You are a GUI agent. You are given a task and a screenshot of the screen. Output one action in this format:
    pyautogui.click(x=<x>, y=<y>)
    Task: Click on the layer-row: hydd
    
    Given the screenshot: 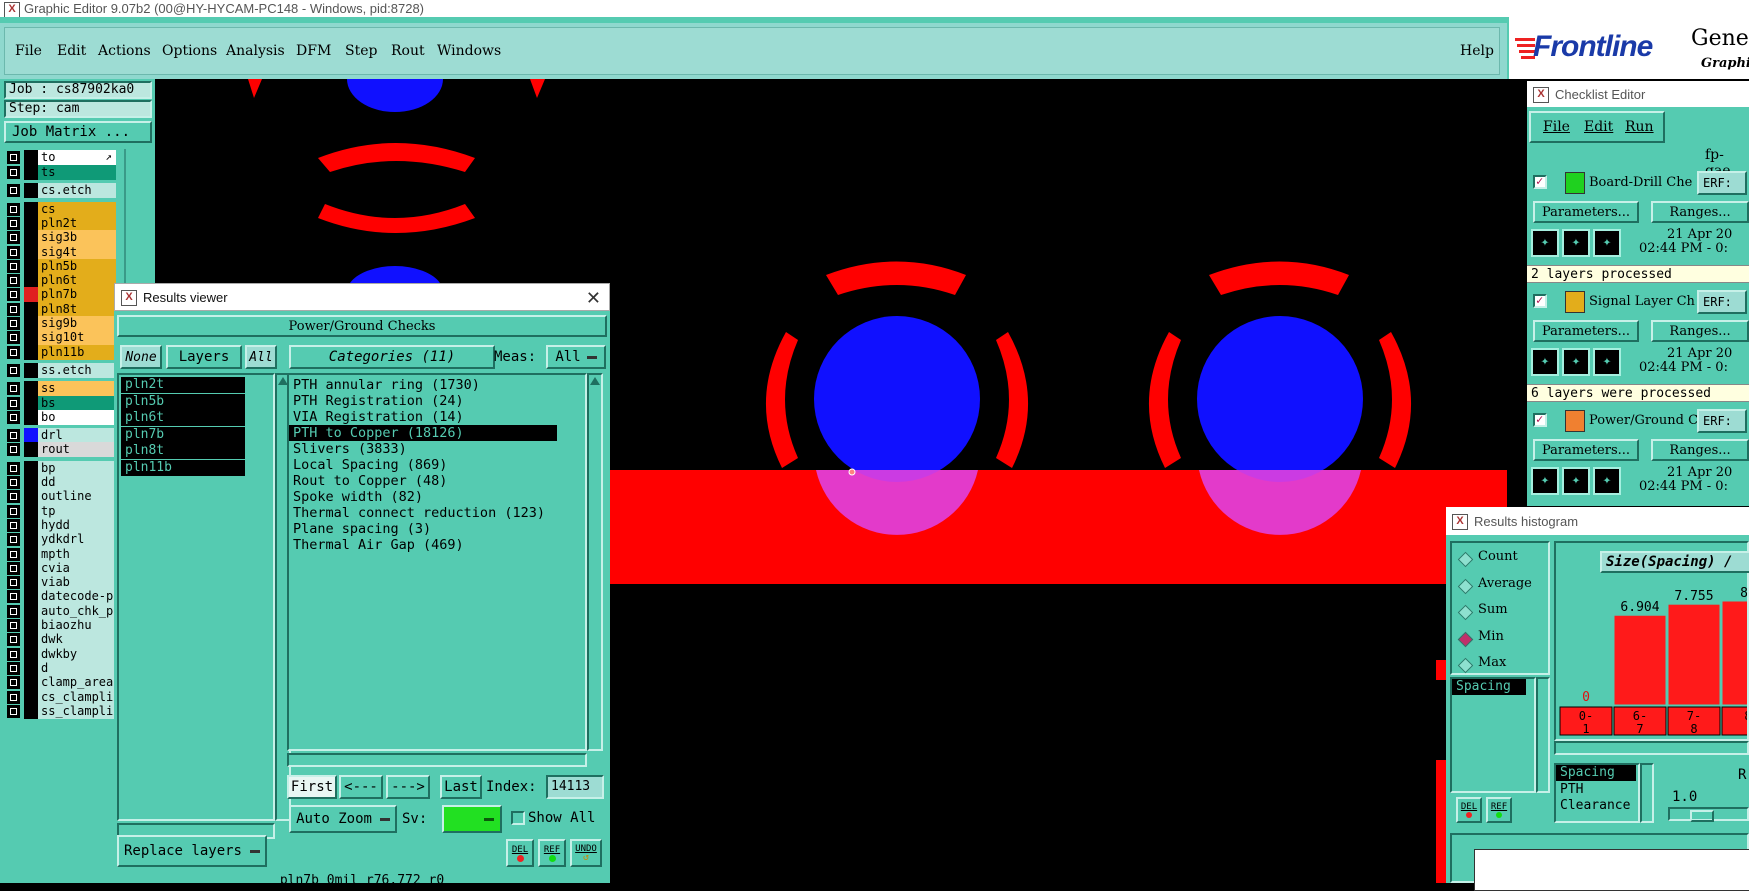 What is the action you would take?
    pyautogui.click(x=60, y=525)
    